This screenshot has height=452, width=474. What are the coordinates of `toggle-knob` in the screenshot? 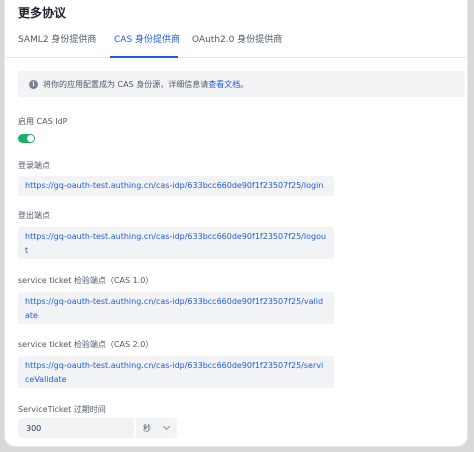 It's located at (30, 138).